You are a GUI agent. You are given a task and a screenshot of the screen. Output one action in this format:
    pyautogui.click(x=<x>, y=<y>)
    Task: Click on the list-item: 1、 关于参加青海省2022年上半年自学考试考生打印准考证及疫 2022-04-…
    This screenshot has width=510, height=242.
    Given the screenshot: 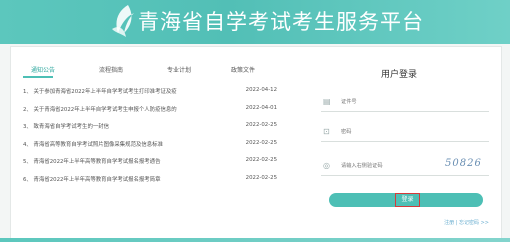 What is the action you would take?
    pyautogui.click(x=163, y=92)
    